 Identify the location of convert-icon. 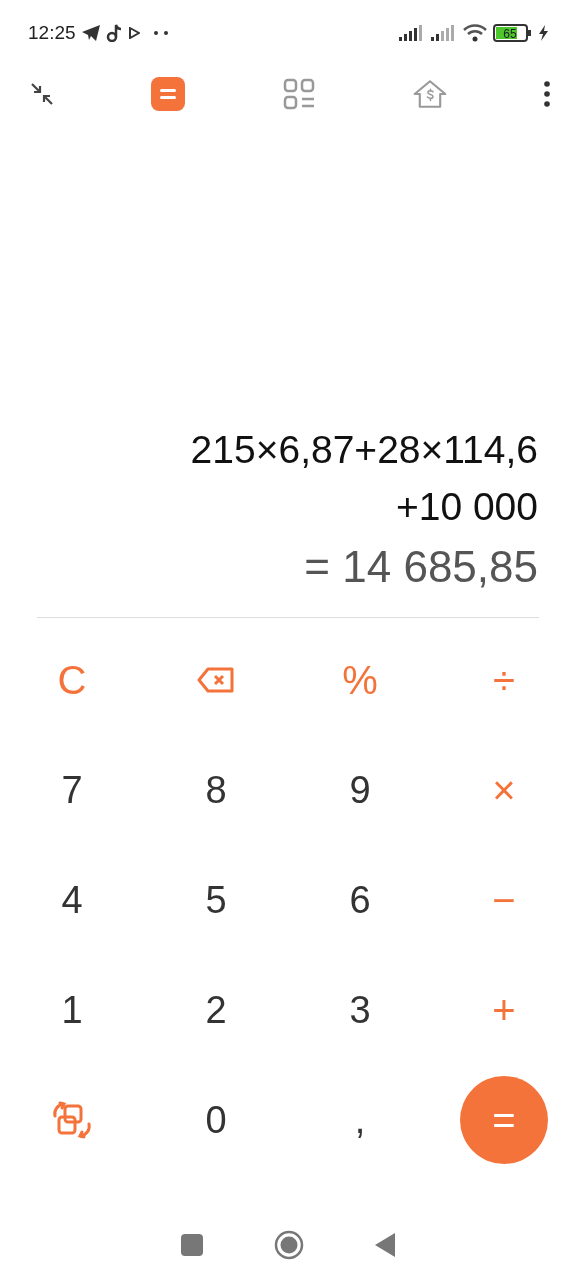
(72, 1120).